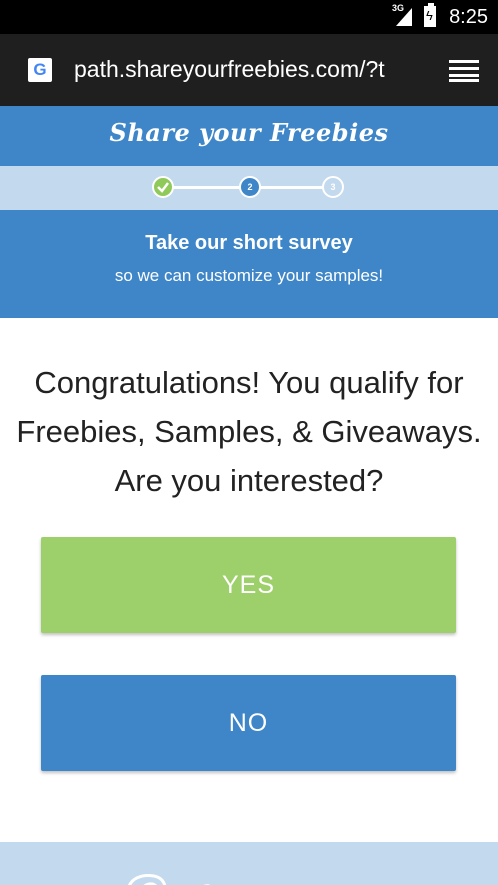 The height and width of the screenshot is (885, 498). Describe the element at coordinates (404, 17) in the screenshot. I see `signal-strength-icon` at that location.